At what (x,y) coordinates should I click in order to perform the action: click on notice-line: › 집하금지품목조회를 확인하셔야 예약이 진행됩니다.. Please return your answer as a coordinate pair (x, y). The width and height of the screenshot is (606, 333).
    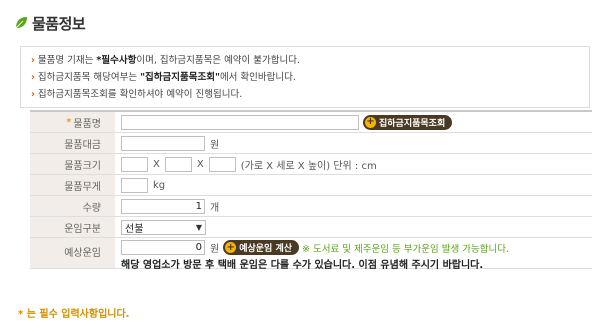
    Looking at the image, I should click on (137, 94).